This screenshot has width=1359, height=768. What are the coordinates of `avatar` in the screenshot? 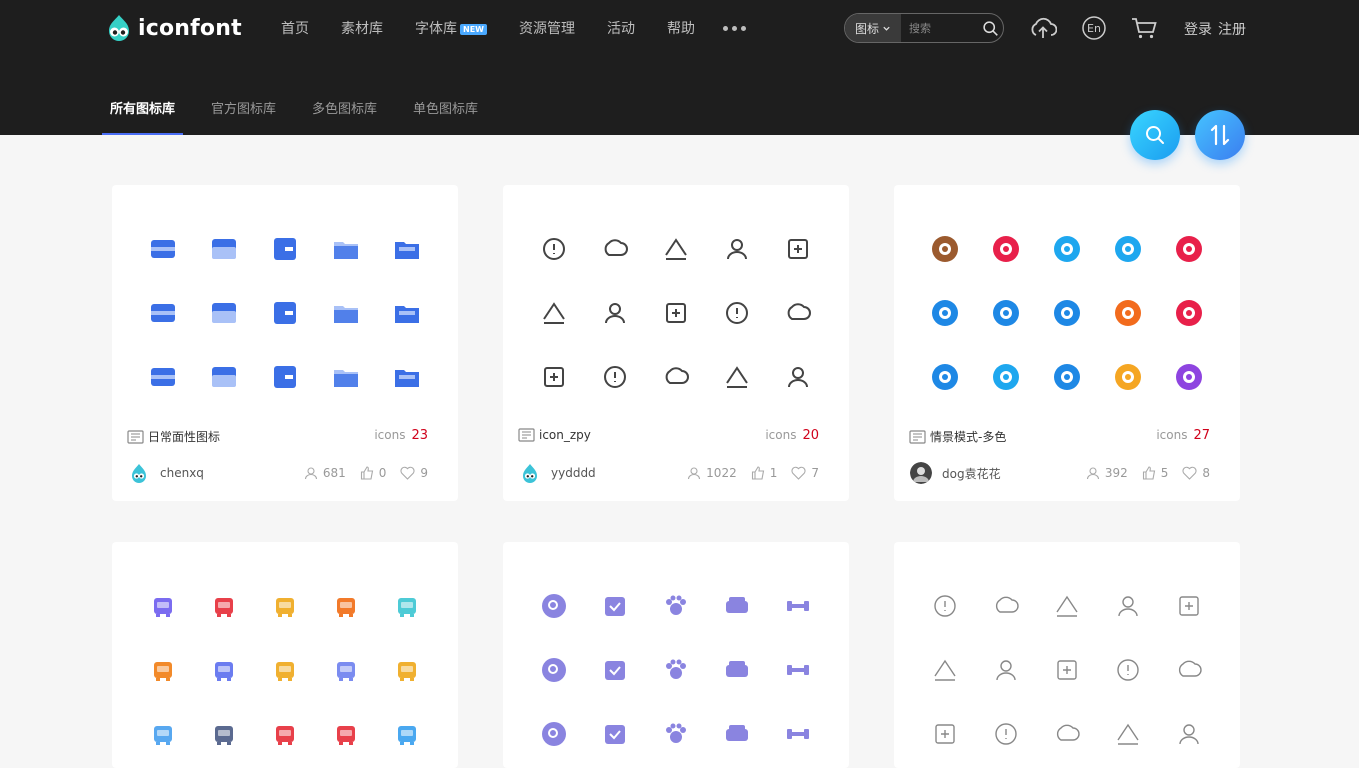 It's located at (530, 473).